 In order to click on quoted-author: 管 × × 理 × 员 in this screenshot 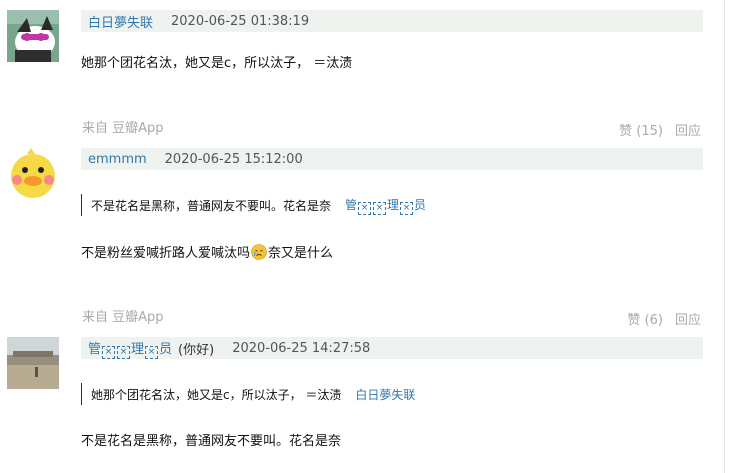, I will do `click(385, 205)`.